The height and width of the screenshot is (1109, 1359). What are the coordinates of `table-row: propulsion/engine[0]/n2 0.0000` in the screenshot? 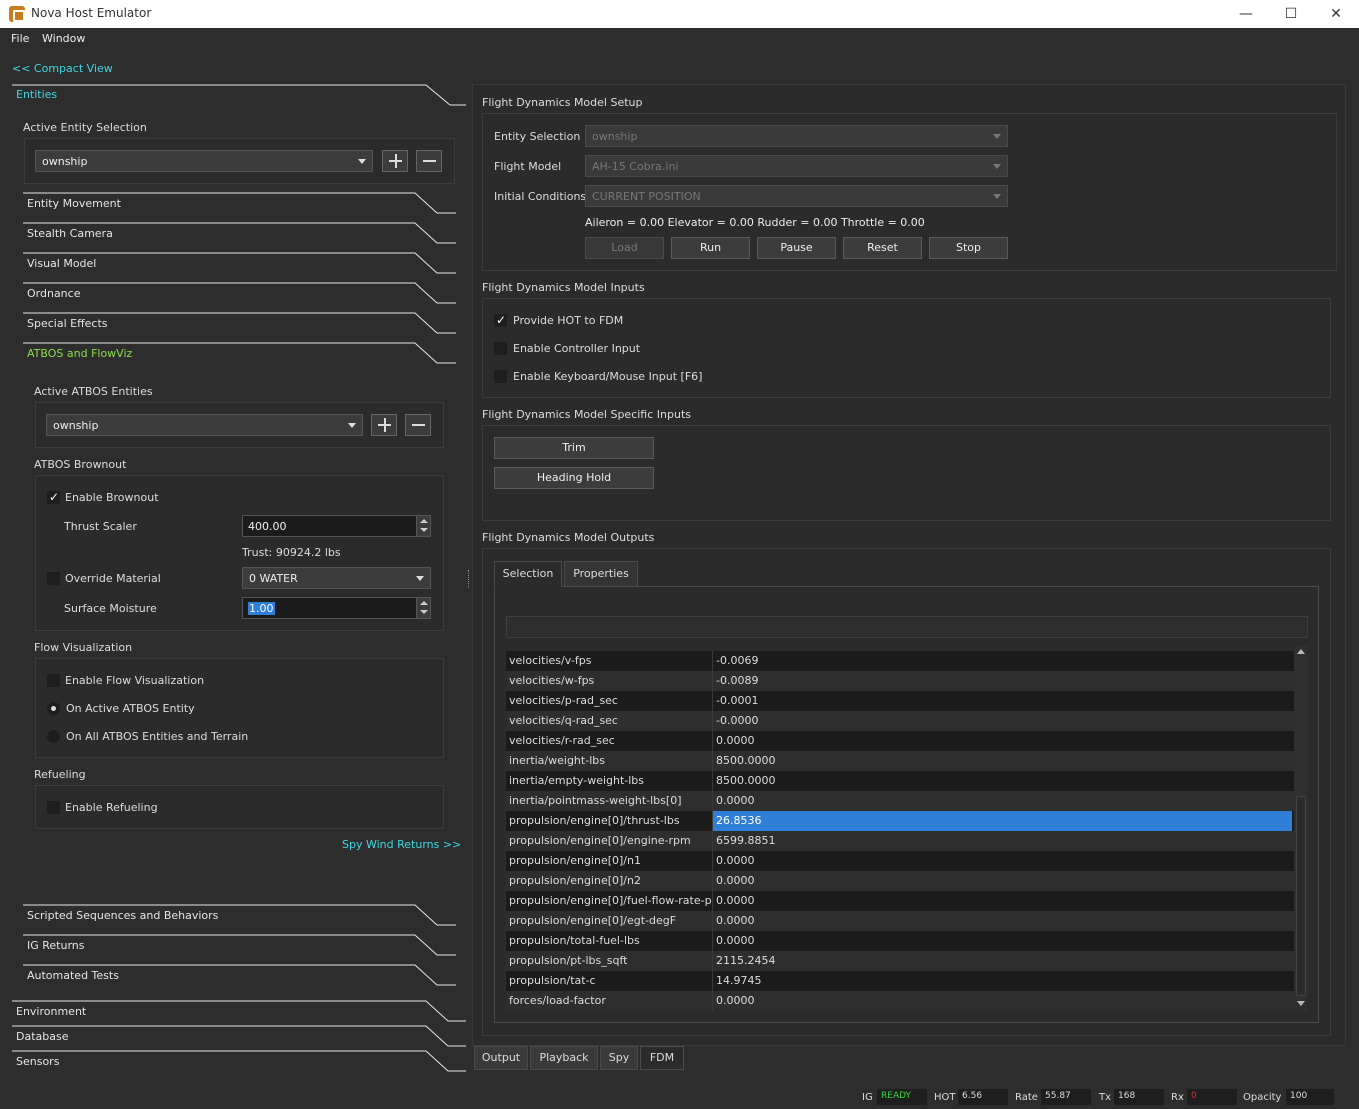 It's located at (900, 881).